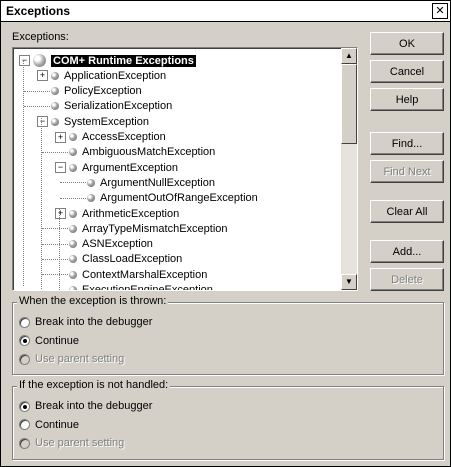 The width and height of the screenshot is (451, 467). What do you see at coordinates (148, 228) in the screenshot?
I see `tree-item: ArrayTypeMismatchException` at bounding box center [148, 228].